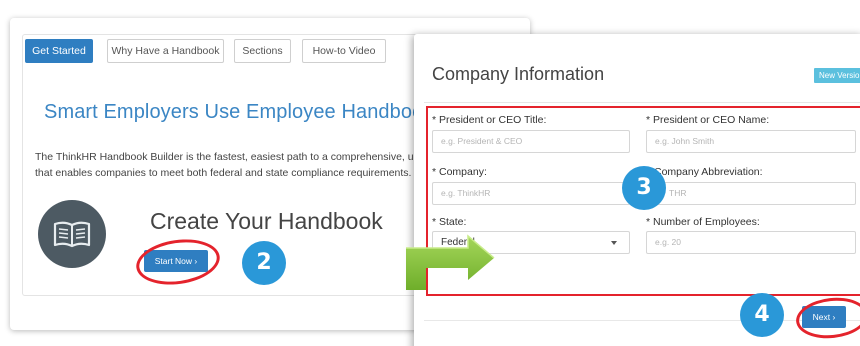  I want to click on tab-sections: Sections, so click(262, 51).